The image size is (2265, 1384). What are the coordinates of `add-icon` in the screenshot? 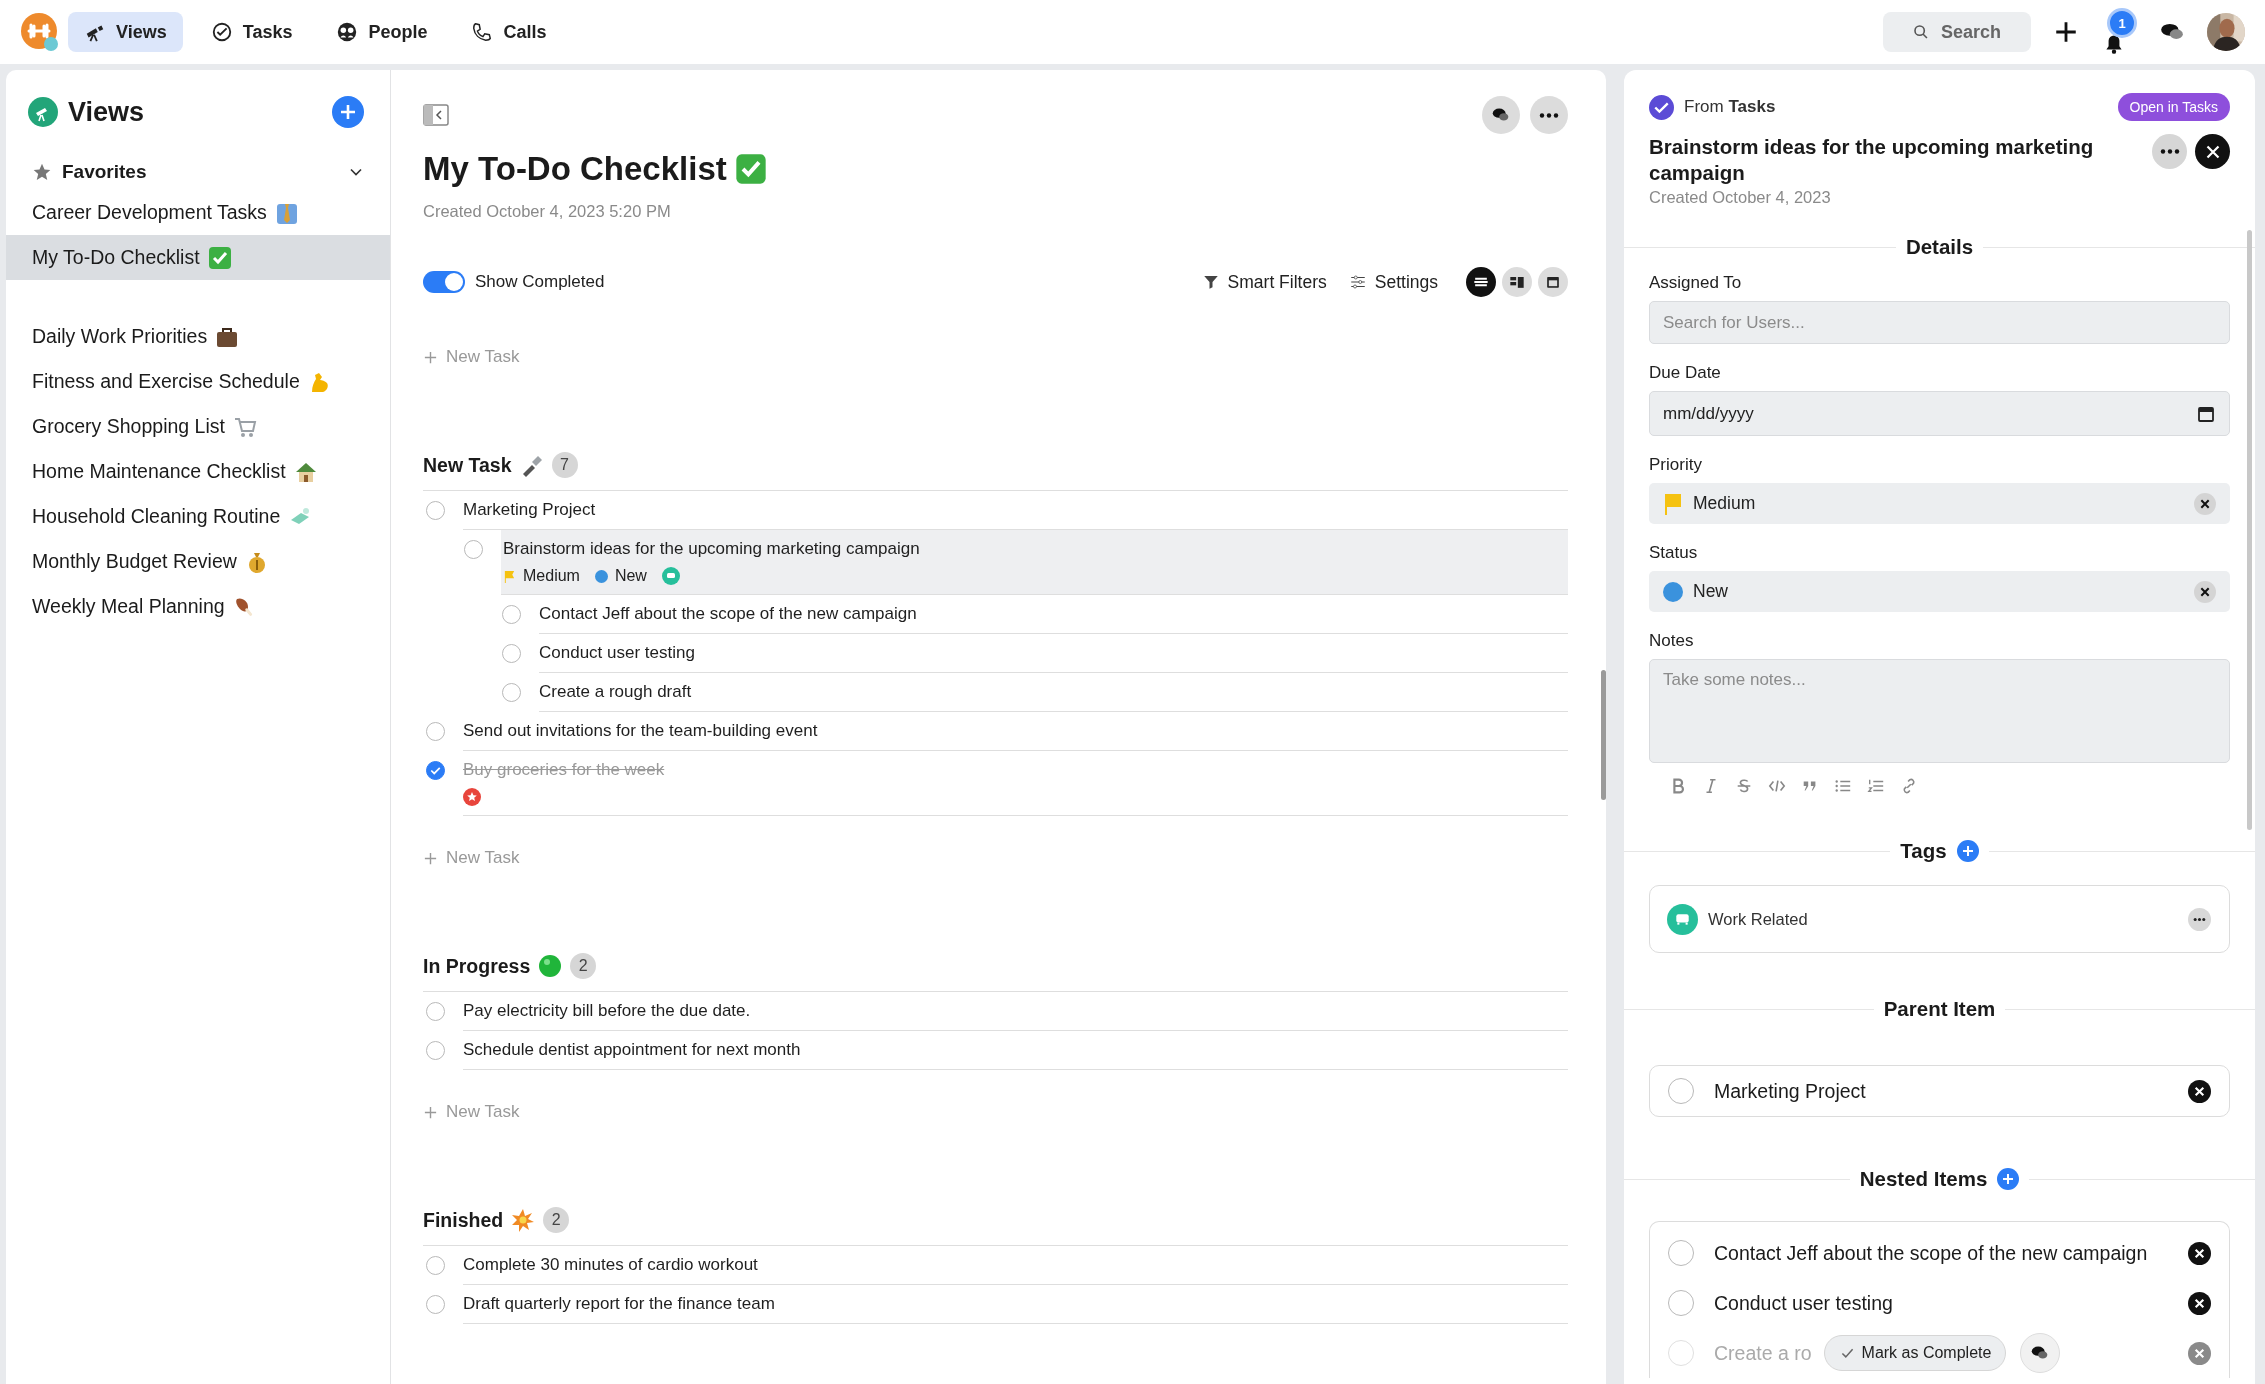 It's located at (2066, 32).